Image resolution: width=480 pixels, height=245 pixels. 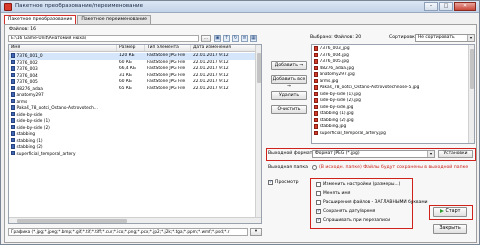 I want to click on preview-checkbox: ✓ Просмотр, so click(x=283, y=182).